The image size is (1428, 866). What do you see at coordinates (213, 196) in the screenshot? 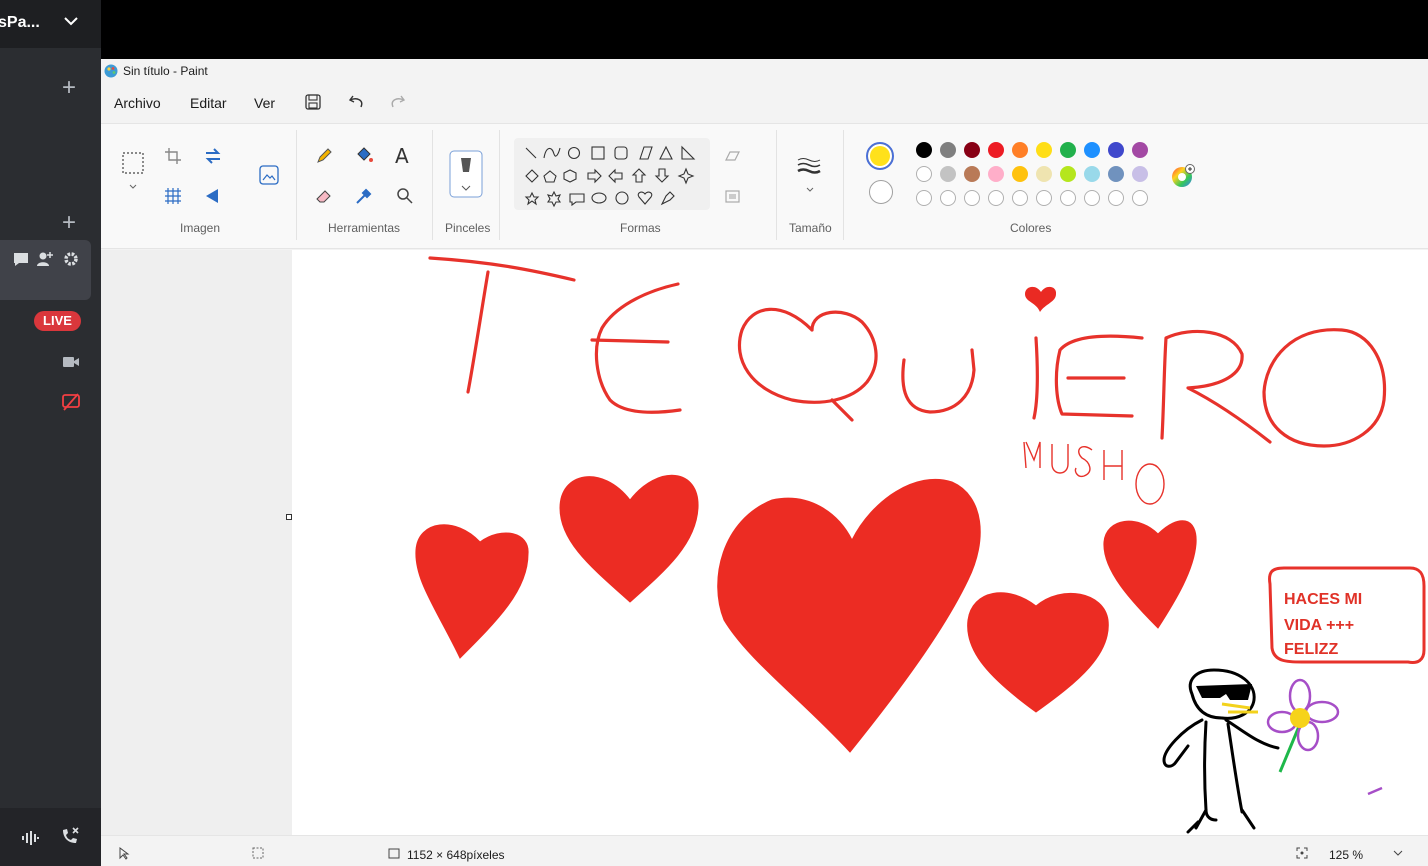
I see `flip-icon` at bounding box center [213, 196].